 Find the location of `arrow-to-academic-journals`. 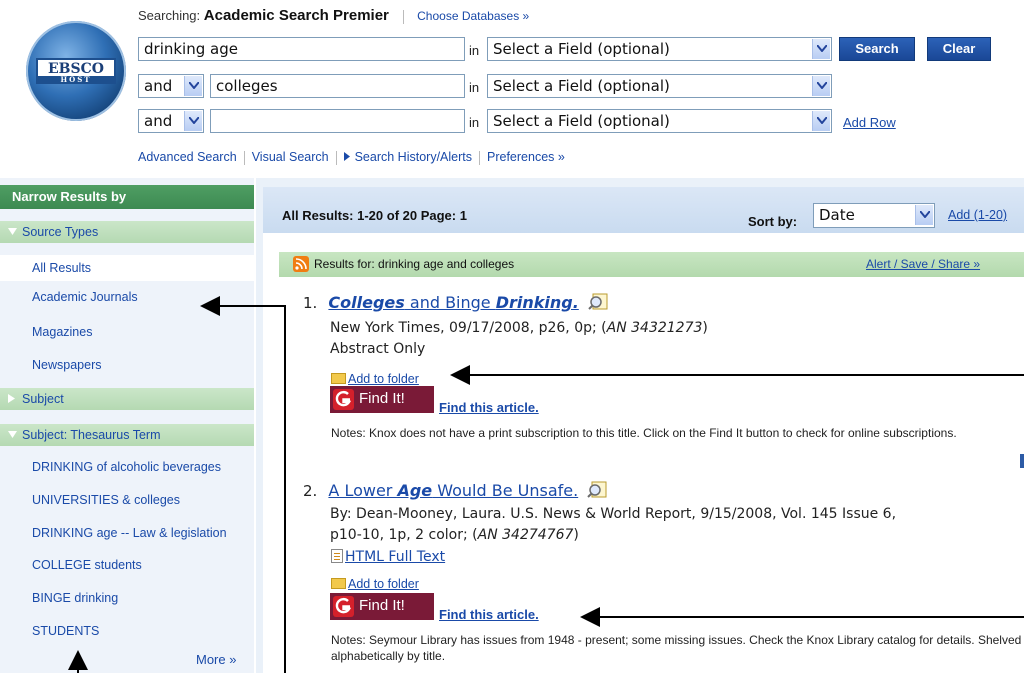

arrow-to-academic-journals is located at coordinates (243, 484).